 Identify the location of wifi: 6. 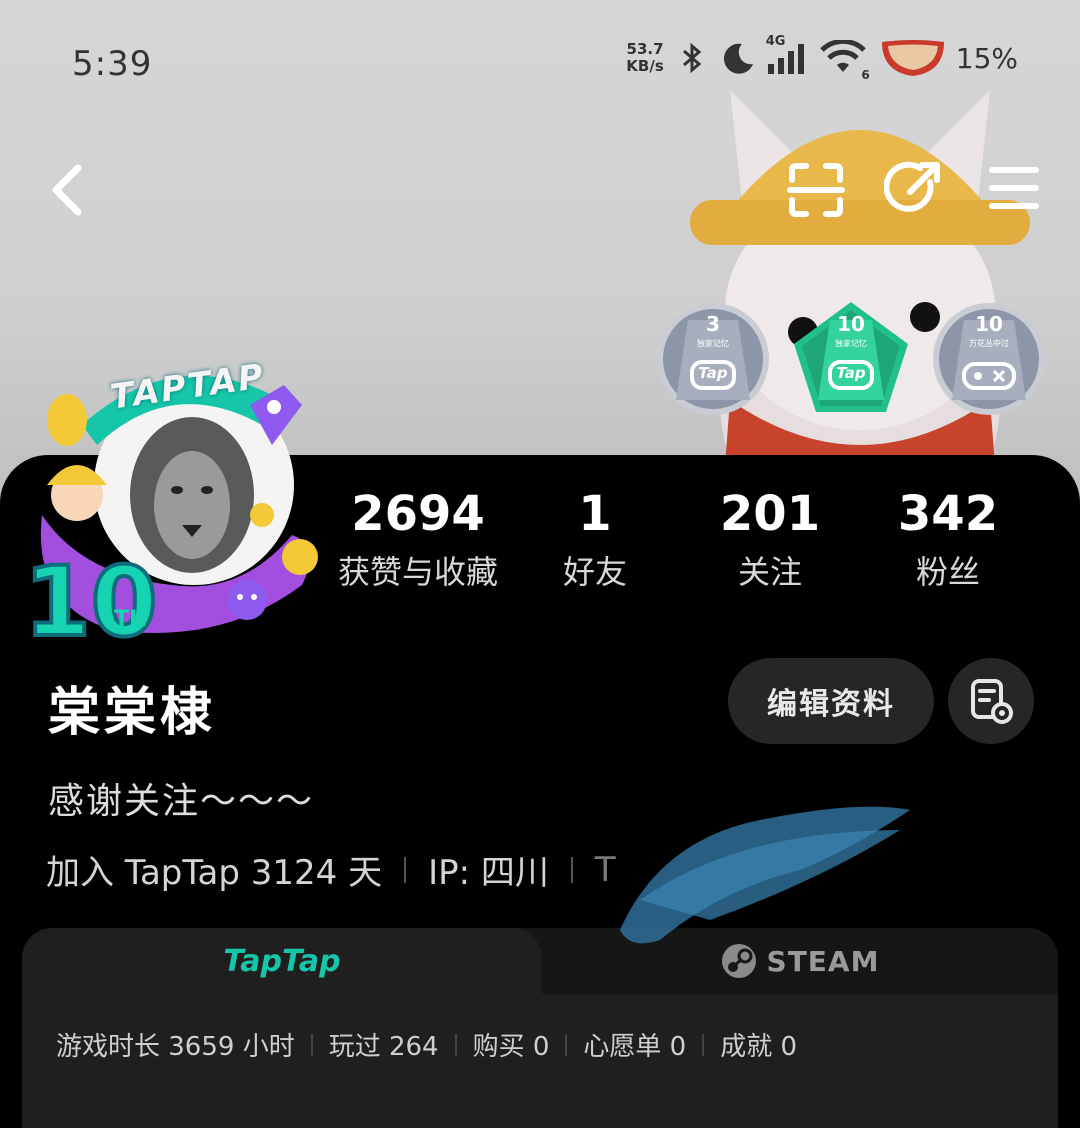
(845, 60).